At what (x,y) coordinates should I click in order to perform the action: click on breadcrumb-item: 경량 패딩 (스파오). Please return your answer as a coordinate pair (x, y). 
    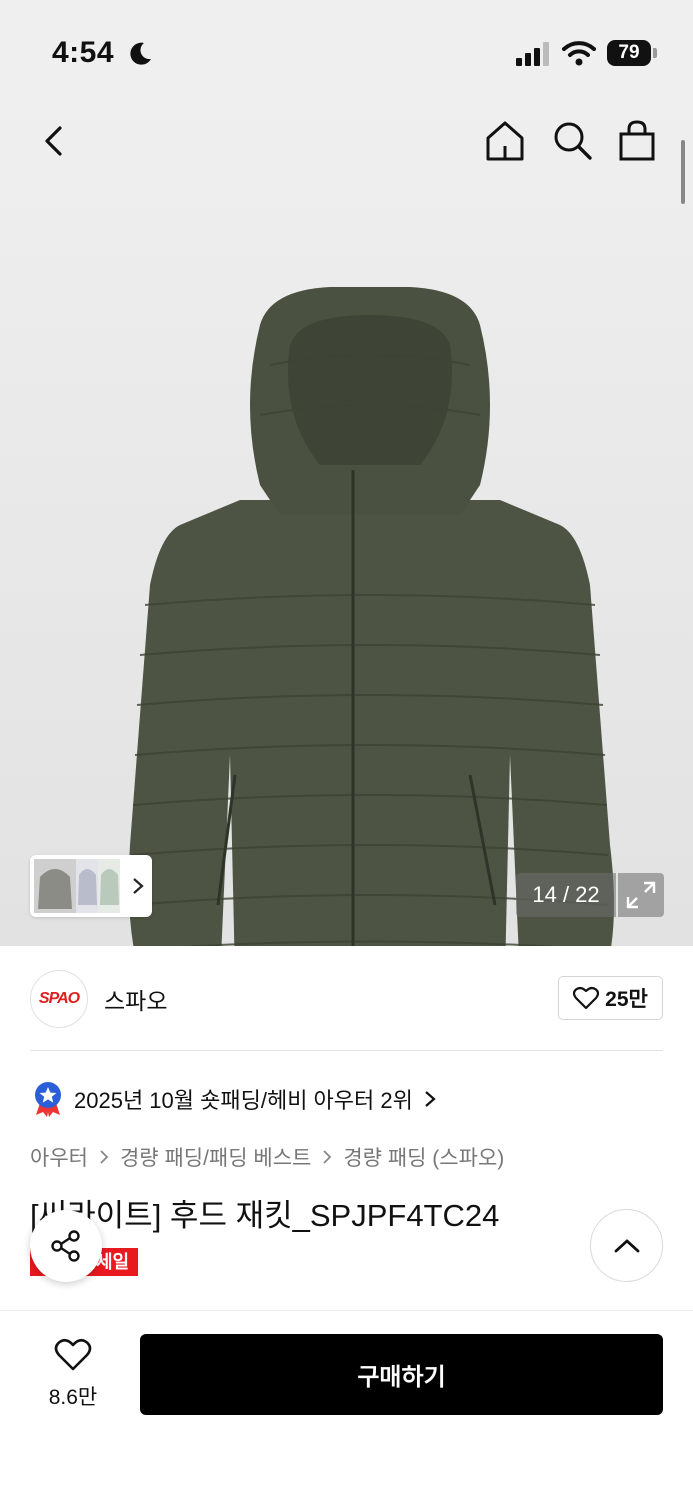
    Looking at the image, I should click on (423, 1157).